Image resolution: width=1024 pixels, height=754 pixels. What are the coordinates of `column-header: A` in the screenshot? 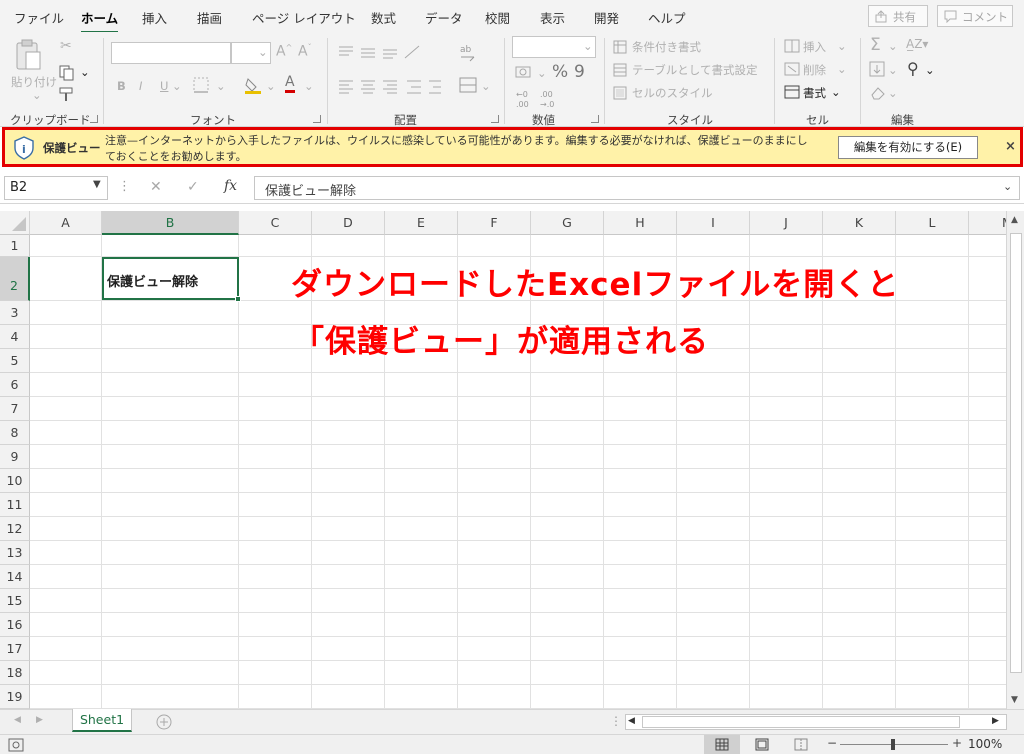 It's located at (66, 223).